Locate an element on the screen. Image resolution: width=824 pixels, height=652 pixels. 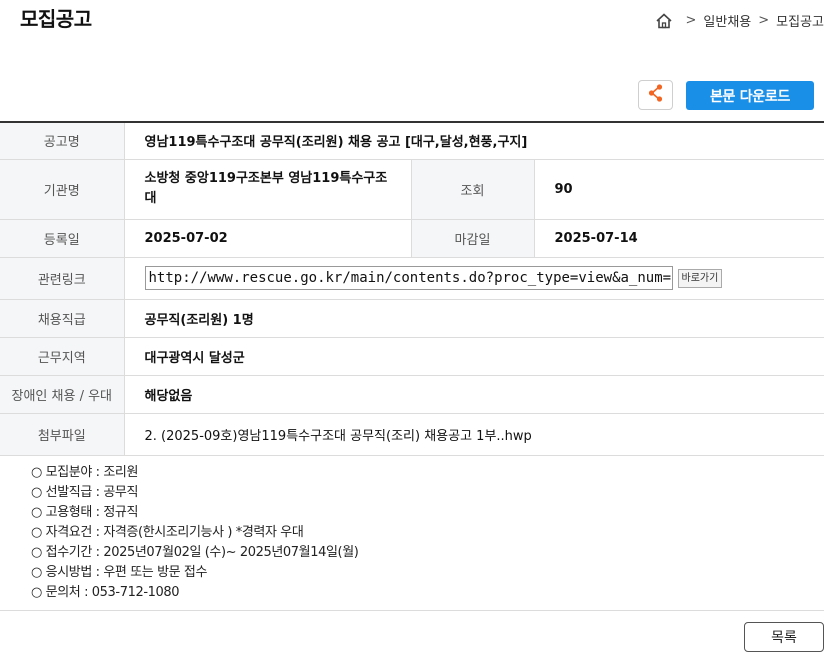
list-item: ○ 접수기간 : 2025년07월02일 (수)~ 2025년07월14일(월) is located at coordinates (195, 552).